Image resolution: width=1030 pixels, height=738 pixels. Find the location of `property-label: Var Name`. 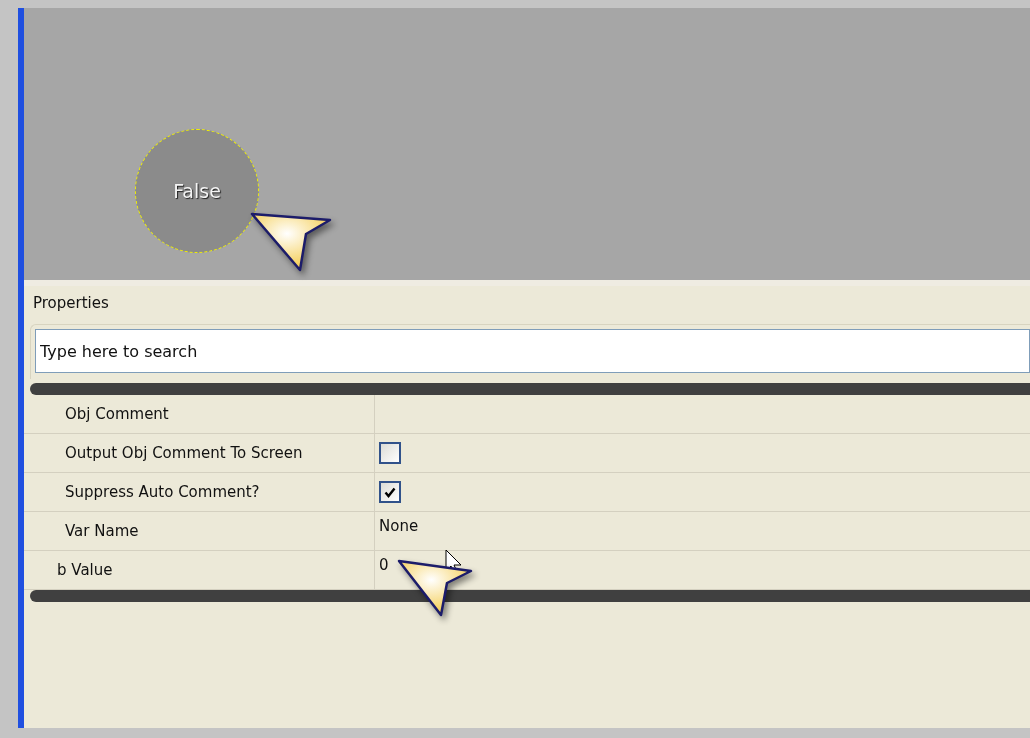

property-label: Var Name is located at coordinates (199, 531).